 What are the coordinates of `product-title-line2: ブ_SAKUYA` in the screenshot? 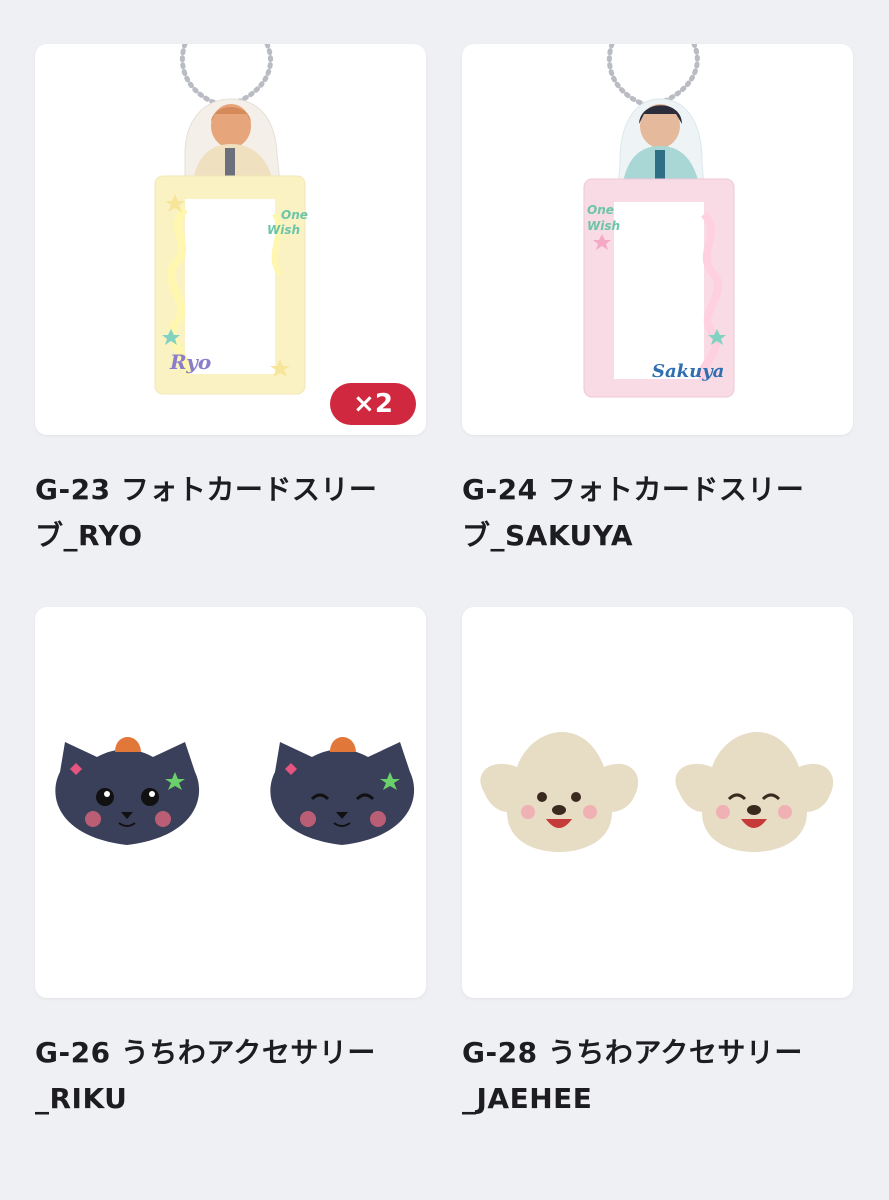 It's located at (548, 535).